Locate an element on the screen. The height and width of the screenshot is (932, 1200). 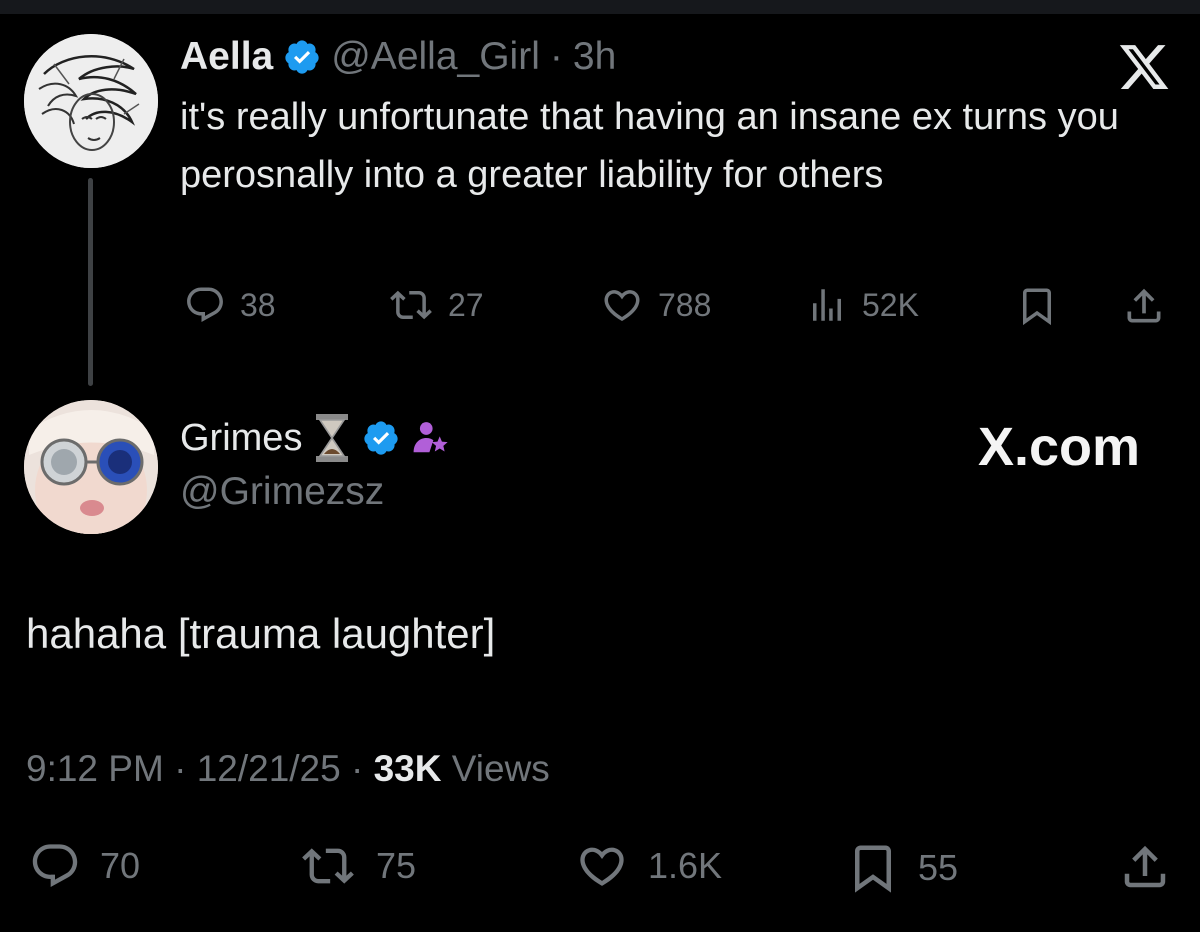
reply-action: 70 is located at coordinates (84, 866).